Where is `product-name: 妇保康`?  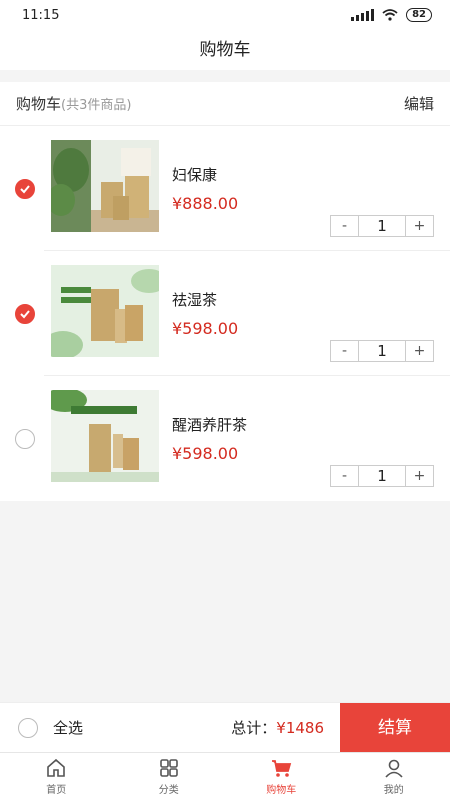 product-name: 妇保康 is located at coordinates (194, 174).